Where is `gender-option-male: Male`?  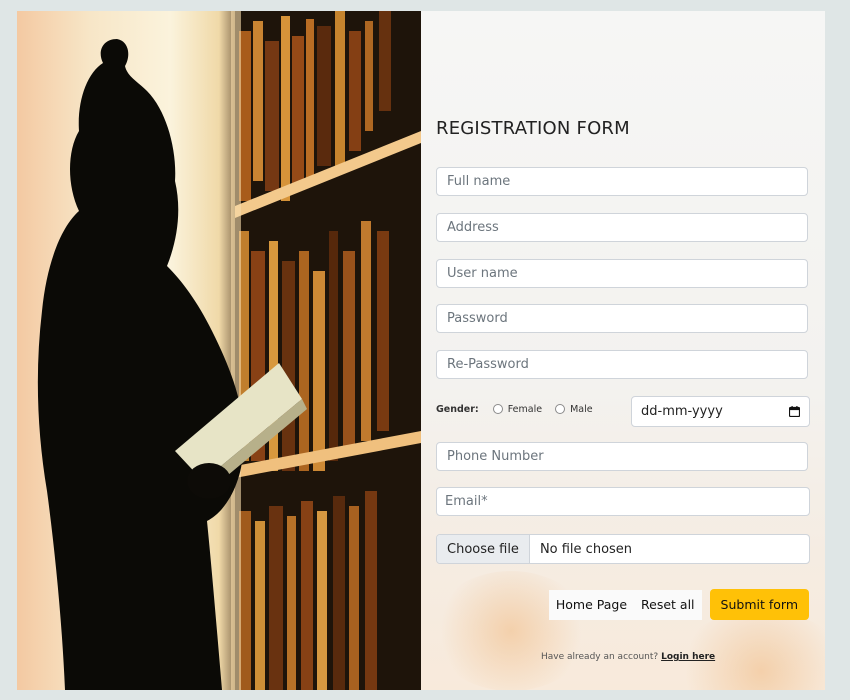
gender-option-male: Male is located at coordinates (574, 409).